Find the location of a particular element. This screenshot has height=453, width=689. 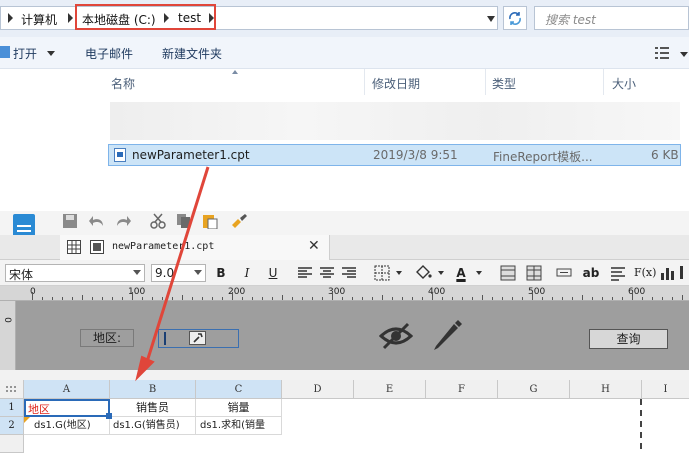

annotation-arrow is located at coordinates (172, 274).